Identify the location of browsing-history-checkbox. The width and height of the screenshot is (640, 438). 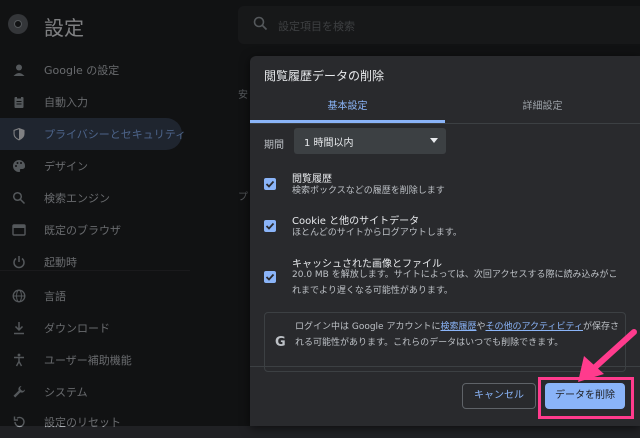
(270, 184).